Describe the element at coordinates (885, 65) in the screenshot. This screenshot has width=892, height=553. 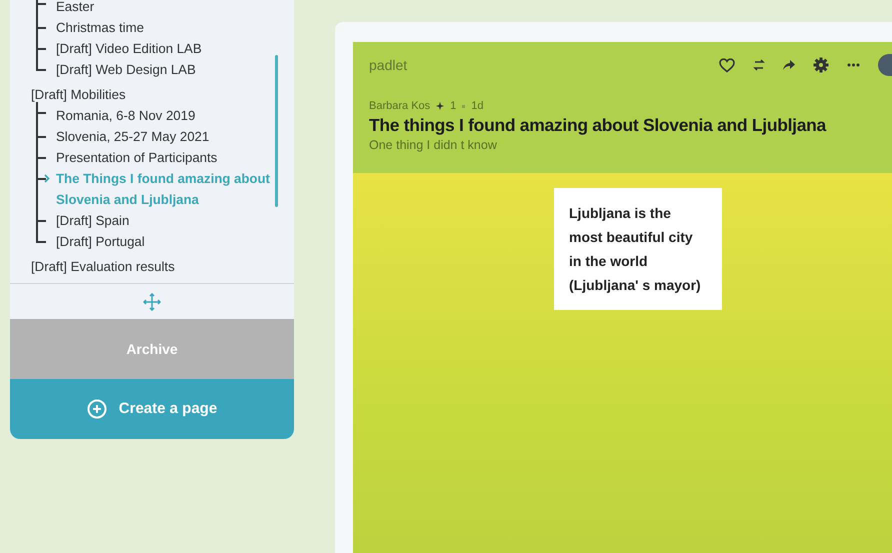
I see `avatar` at that location.